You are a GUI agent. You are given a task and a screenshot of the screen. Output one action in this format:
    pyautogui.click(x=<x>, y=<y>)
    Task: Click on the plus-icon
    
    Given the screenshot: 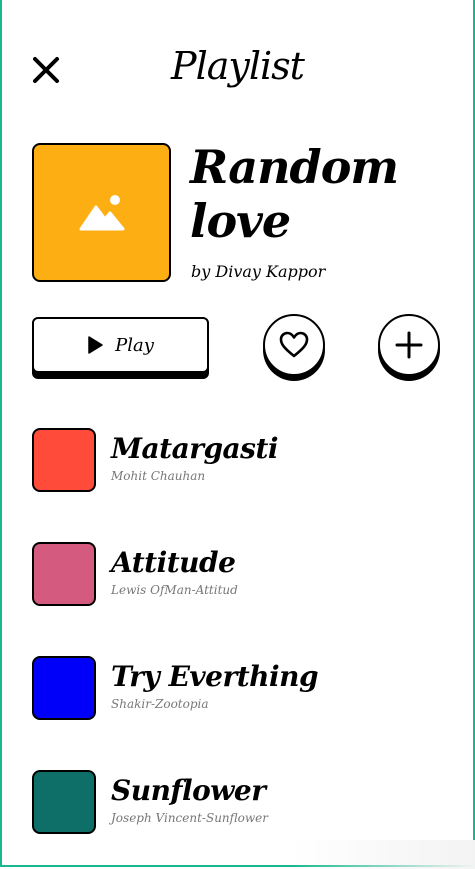 What is the action you would take?
    pyautogui.click(x=409, y=345)
    